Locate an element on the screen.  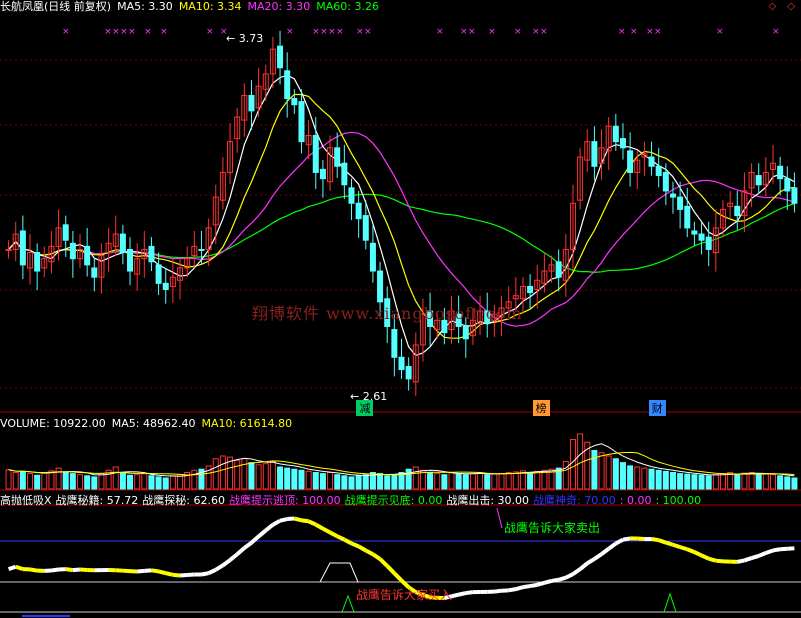
indicator-name: 高抛低吸X is located at coordinates (26, 500).